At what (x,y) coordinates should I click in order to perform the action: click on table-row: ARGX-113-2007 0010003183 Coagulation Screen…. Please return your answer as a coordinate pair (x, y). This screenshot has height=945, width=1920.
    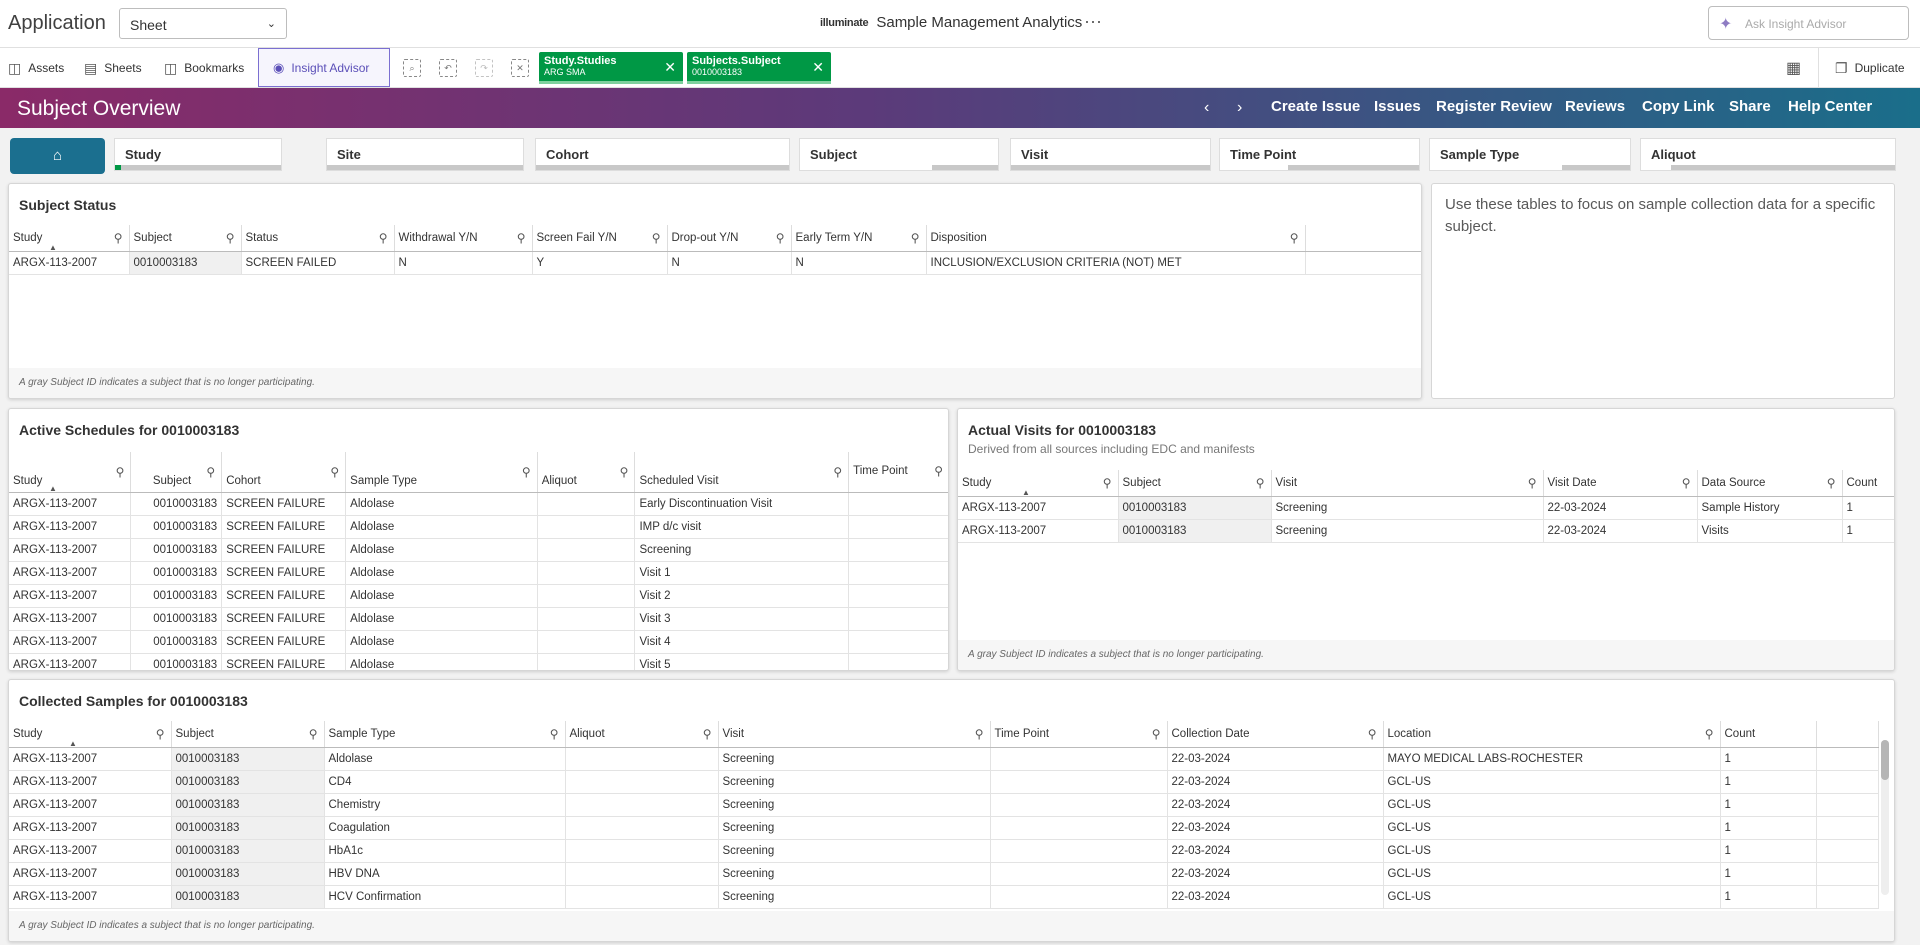
    Looking at the image, I should click on (944, 828).